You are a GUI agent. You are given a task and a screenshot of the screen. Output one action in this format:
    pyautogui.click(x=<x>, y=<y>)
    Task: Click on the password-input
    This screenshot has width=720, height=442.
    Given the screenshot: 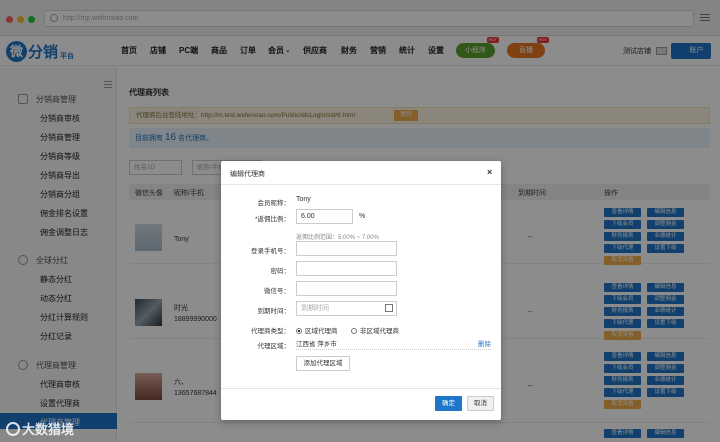 What is the action you would take?
    pyautogui.click(x=346, y=268)
    